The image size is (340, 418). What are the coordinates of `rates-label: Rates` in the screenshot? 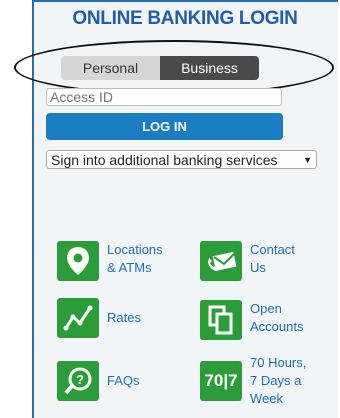 It's located at (124, 317).